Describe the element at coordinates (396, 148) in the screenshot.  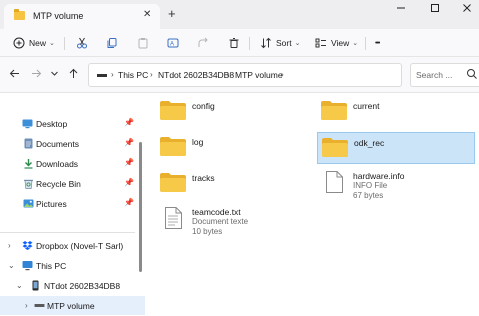
I see `folder-item-odk-rec: odk_rec` at that location.